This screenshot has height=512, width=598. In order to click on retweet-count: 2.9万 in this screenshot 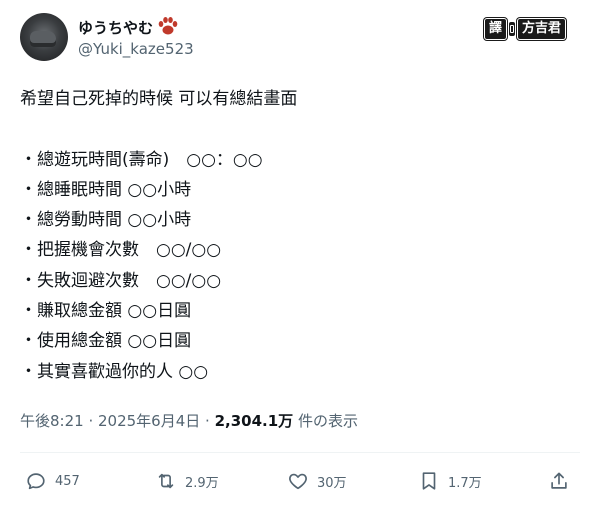, I will do `click(202, 483)`.